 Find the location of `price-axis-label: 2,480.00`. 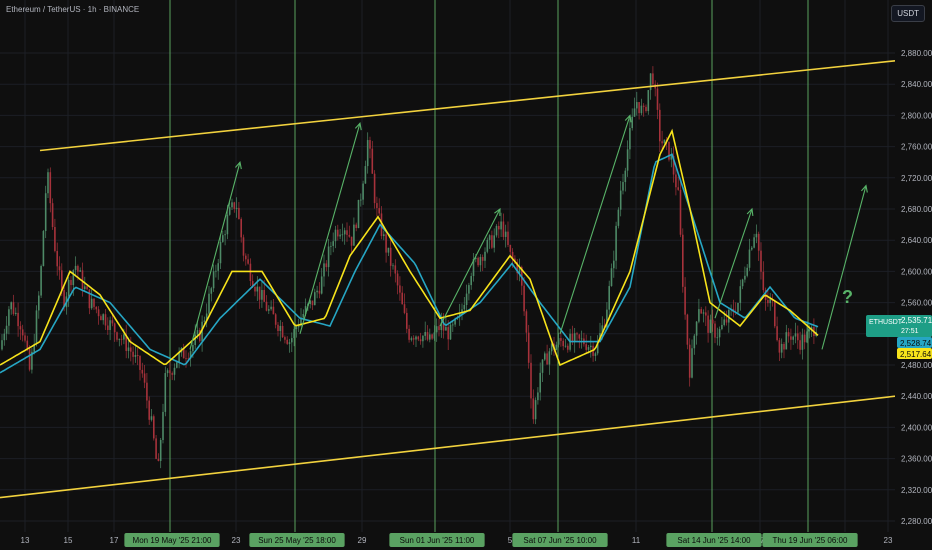

price-axis-label: 2,480.00 is located at coordinates (916, 365).